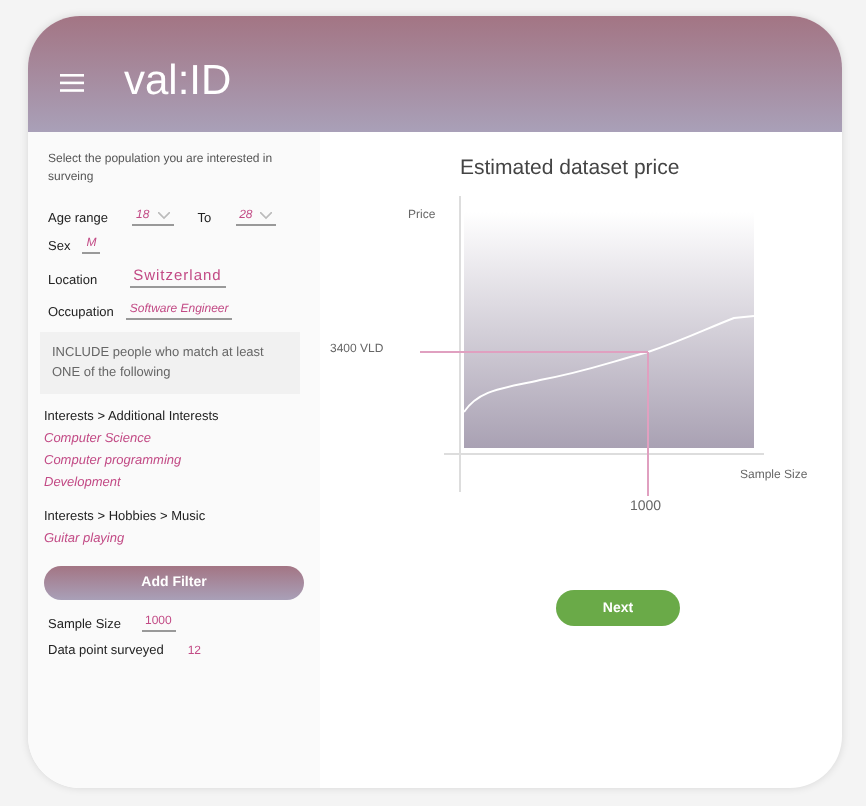  What do you see at coordinates (178, 82) in the screenshot?
I see `app-title: val:ID` at bounding box center [178, 82].